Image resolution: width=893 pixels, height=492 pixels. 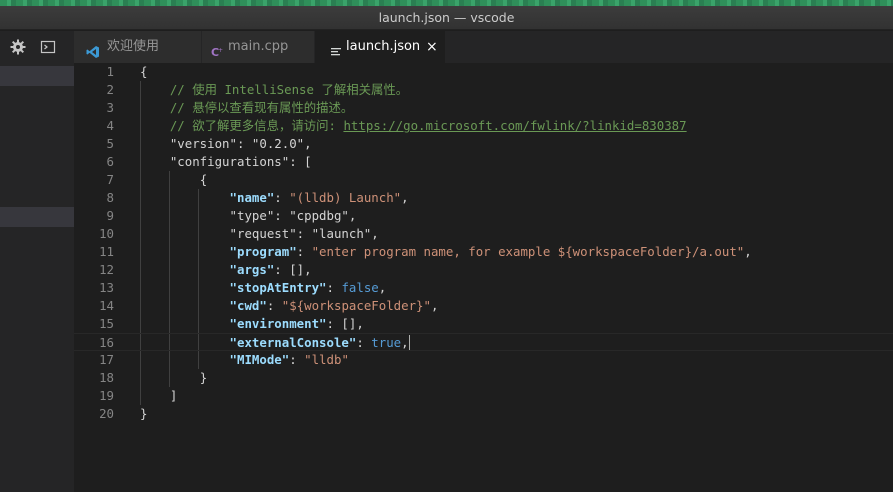 I want to click on code-text: {, so click(x=173, y=180).